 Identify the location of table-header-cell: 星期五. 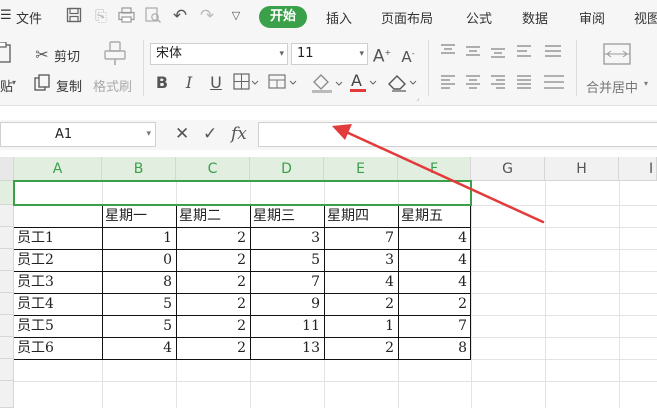
(434, 216).